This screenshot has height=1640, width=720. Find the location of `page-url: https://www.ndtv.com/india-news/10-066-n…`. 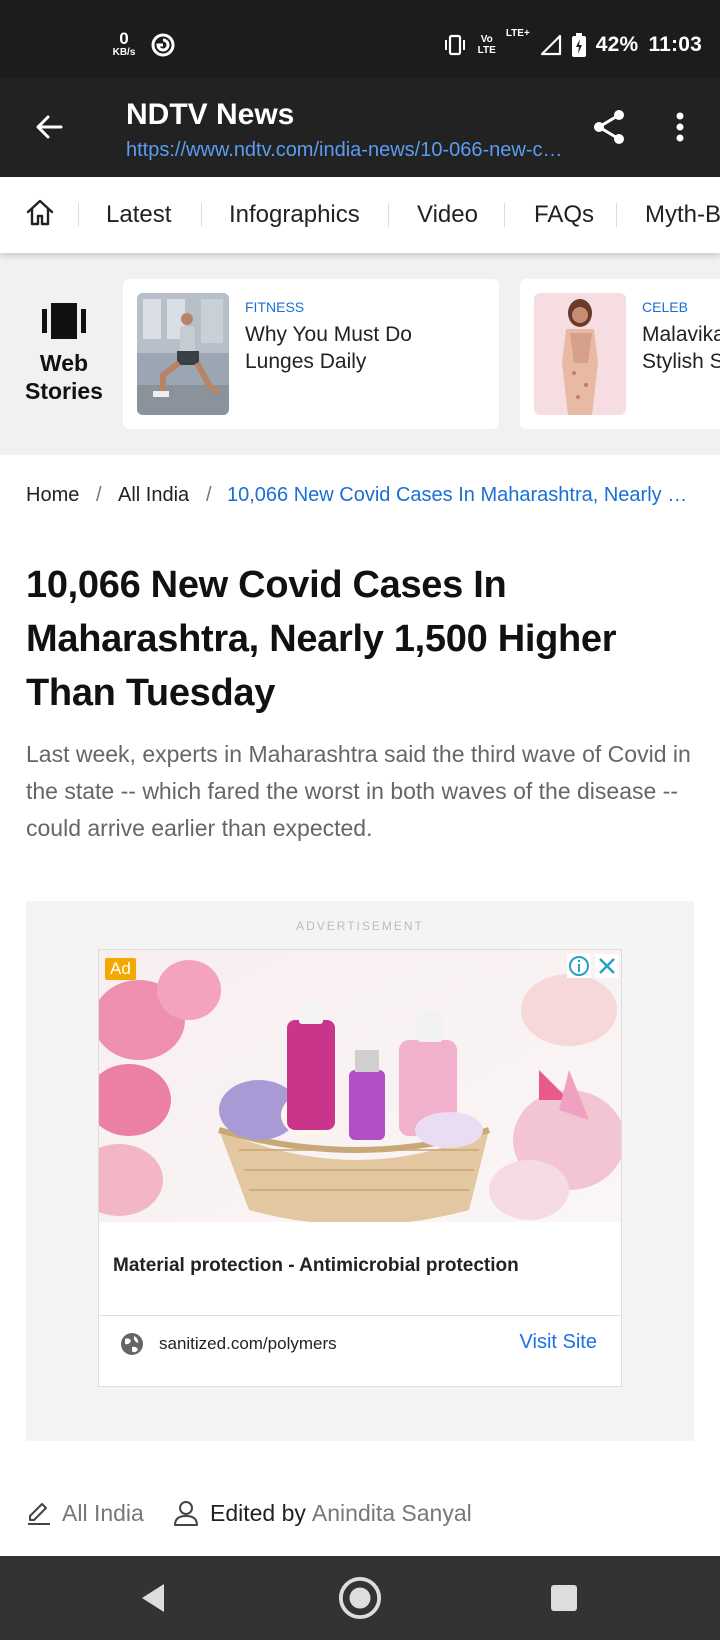

page-url: https://www.ndtv.com/india-news/10-066-n… is located at coordinates (346, 150).